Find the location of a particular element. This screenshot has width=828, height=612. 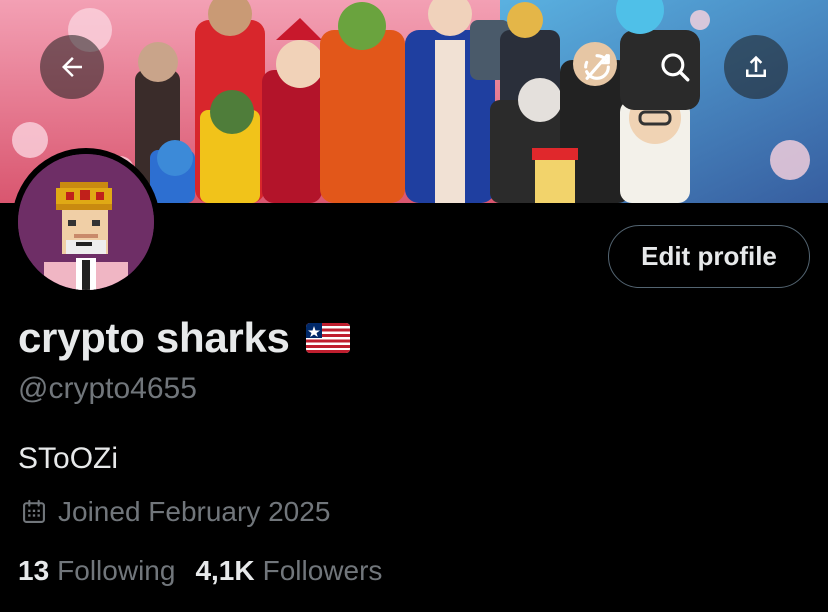

following-count: 13 is located at coordinates (34, 570).